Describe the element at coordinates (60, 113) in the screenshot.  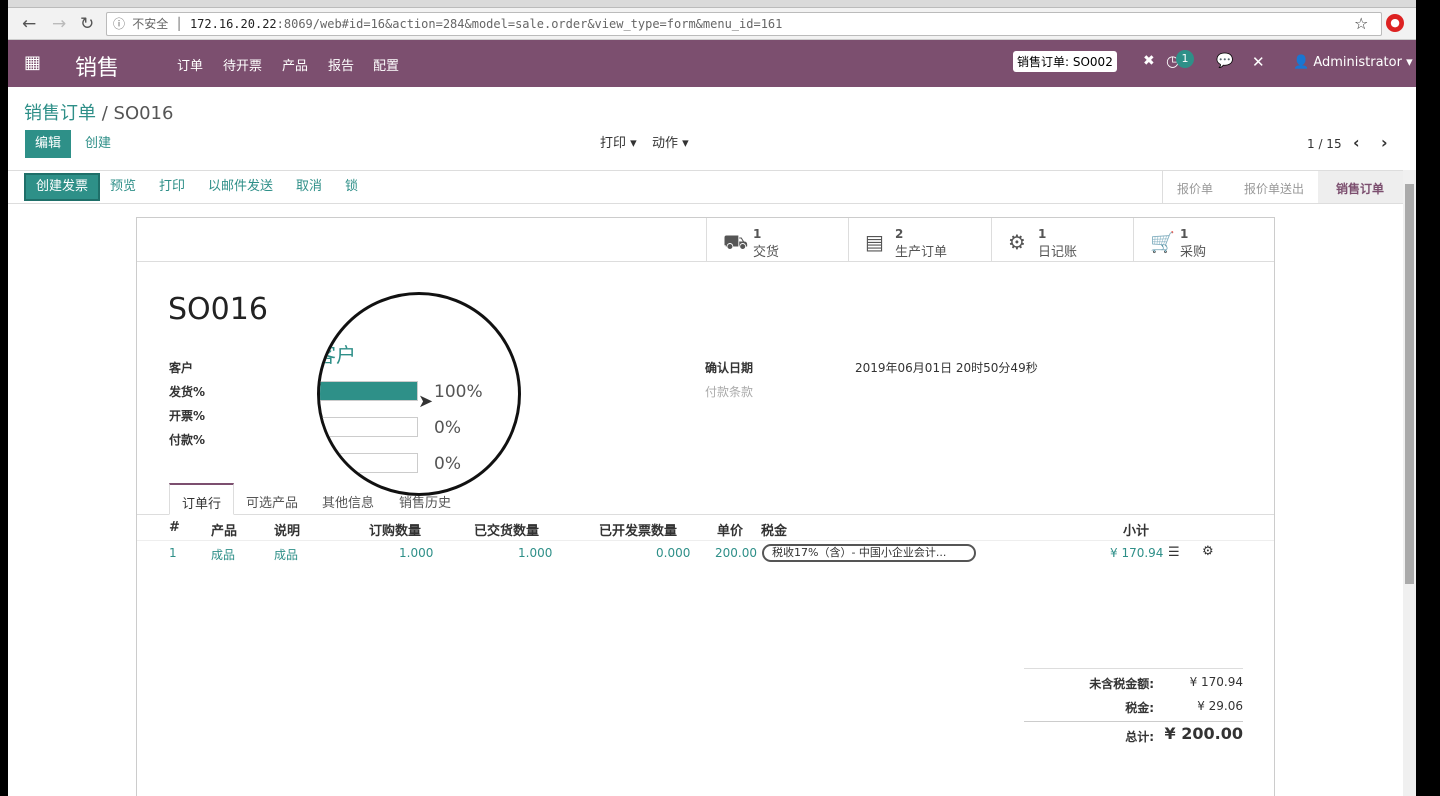
I see `breadcrumb-parent: 销售订单` at that location.